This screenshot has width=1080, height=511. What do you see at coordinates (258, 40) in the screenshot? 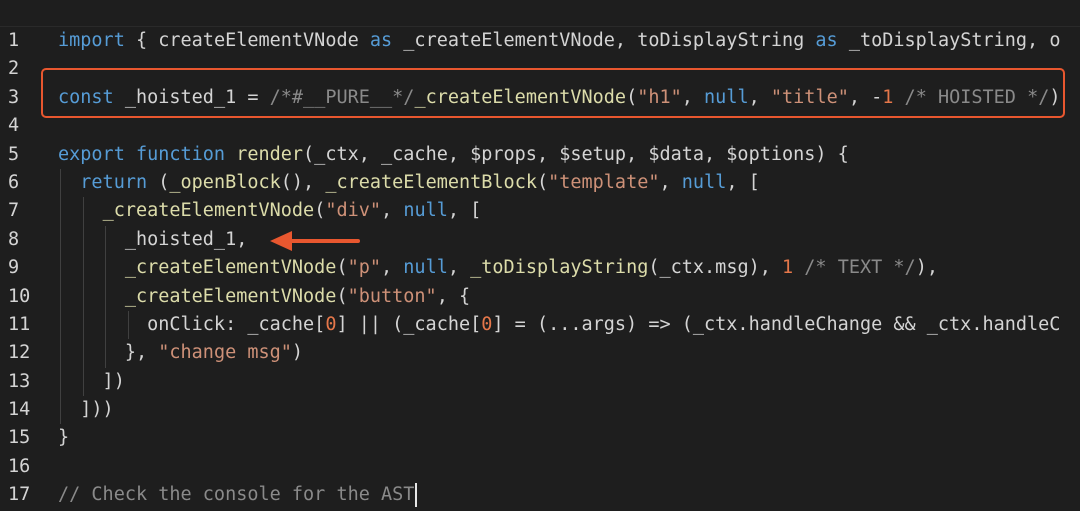
I see `code-token: createElementVNode` at bounding box center [258, 40].